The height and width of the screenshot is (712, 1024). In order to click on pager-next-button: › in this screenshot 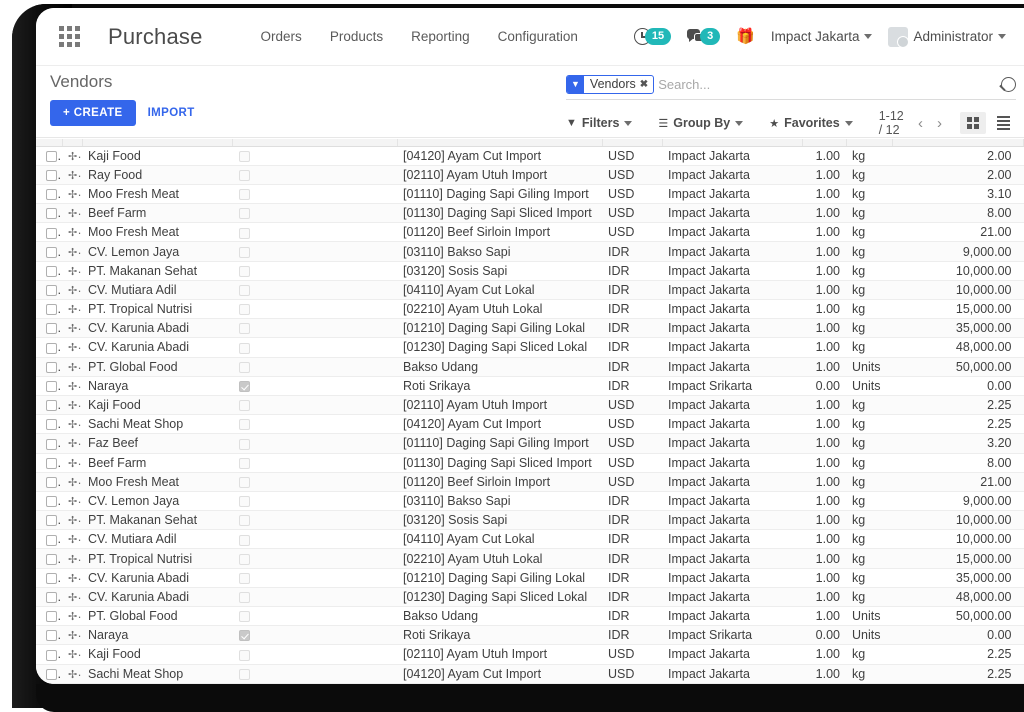, I will do `click(939, 123)`.